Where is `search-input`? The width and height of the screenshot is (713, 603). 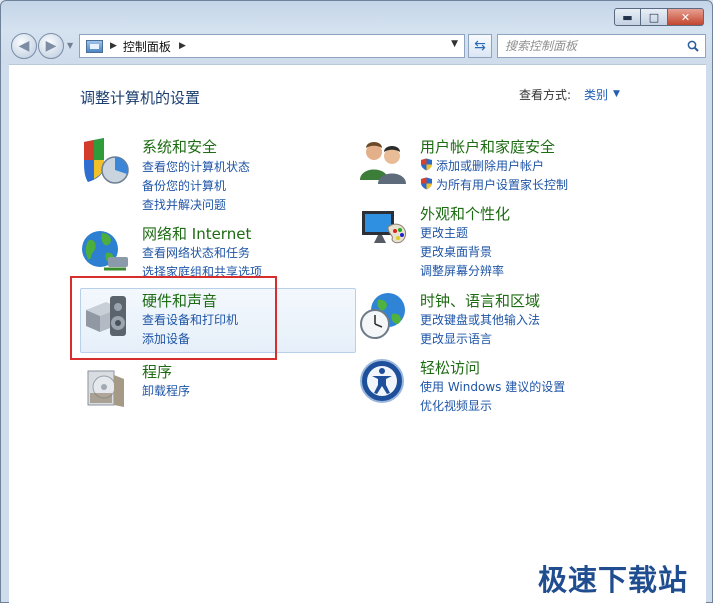 search-input is located at coordinates (590, 46).